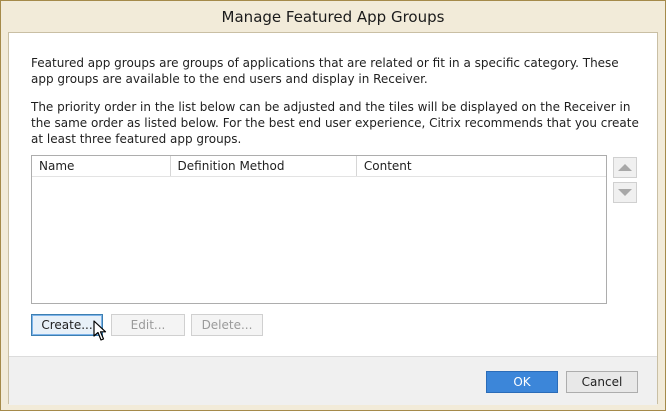 The image size is (666, 411). I want to click on column-header-definition-method: Definition Method, so click(264, 166).